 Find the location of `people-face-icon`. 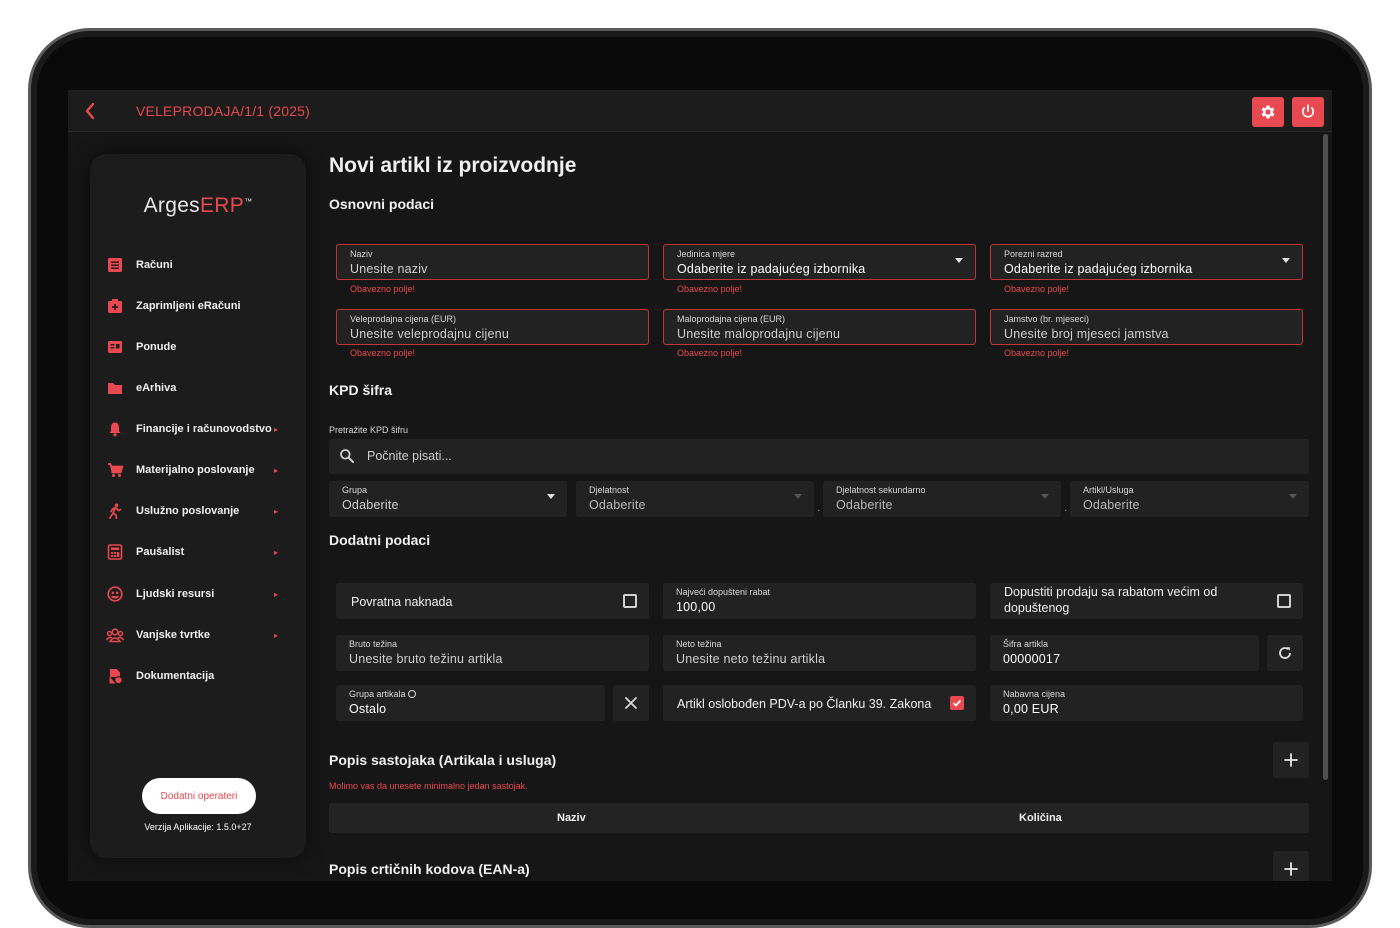

people-face-icon is located at coordinates (115, 594).